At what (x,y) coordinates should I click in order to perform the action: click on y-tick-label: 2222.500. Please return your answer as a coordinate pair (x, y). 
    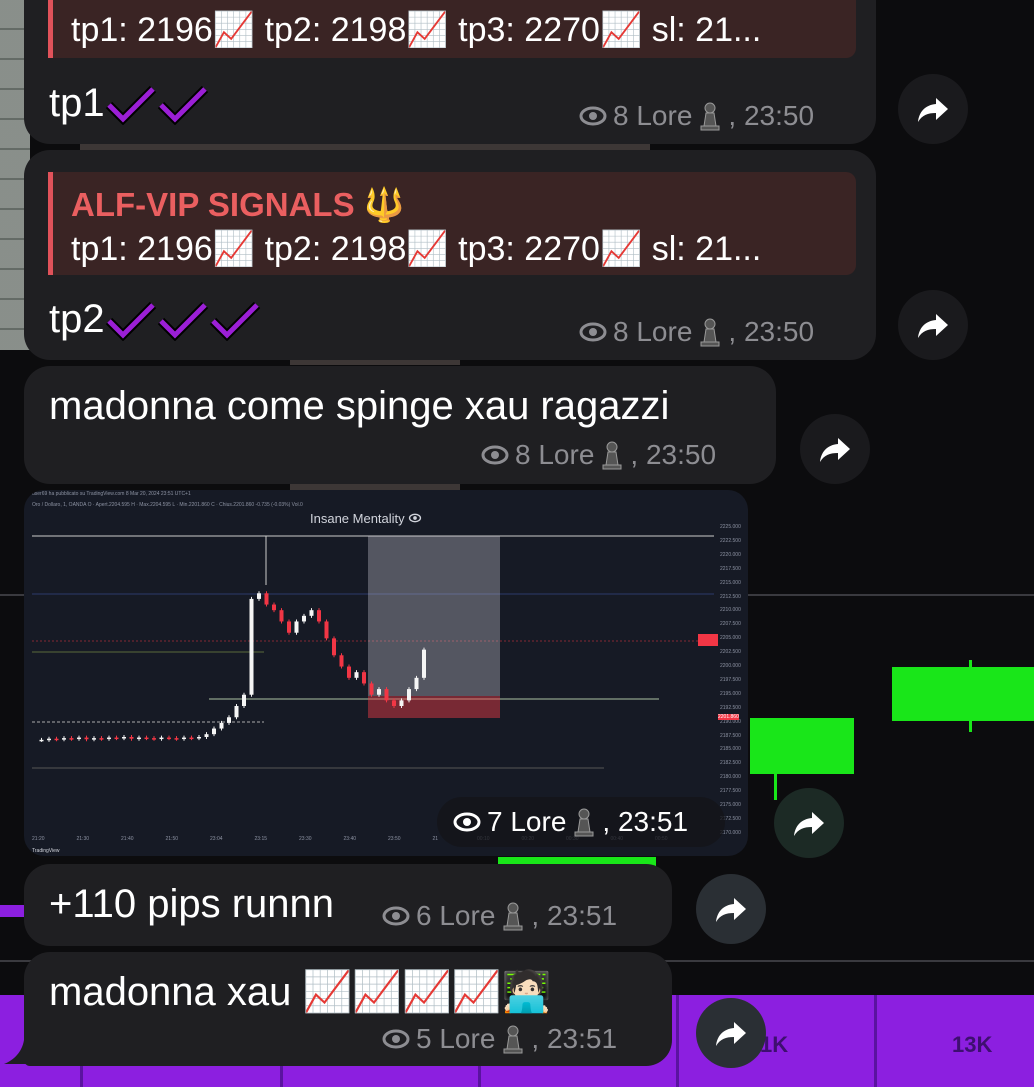
    Looking at the image, I should click on (730, 540).